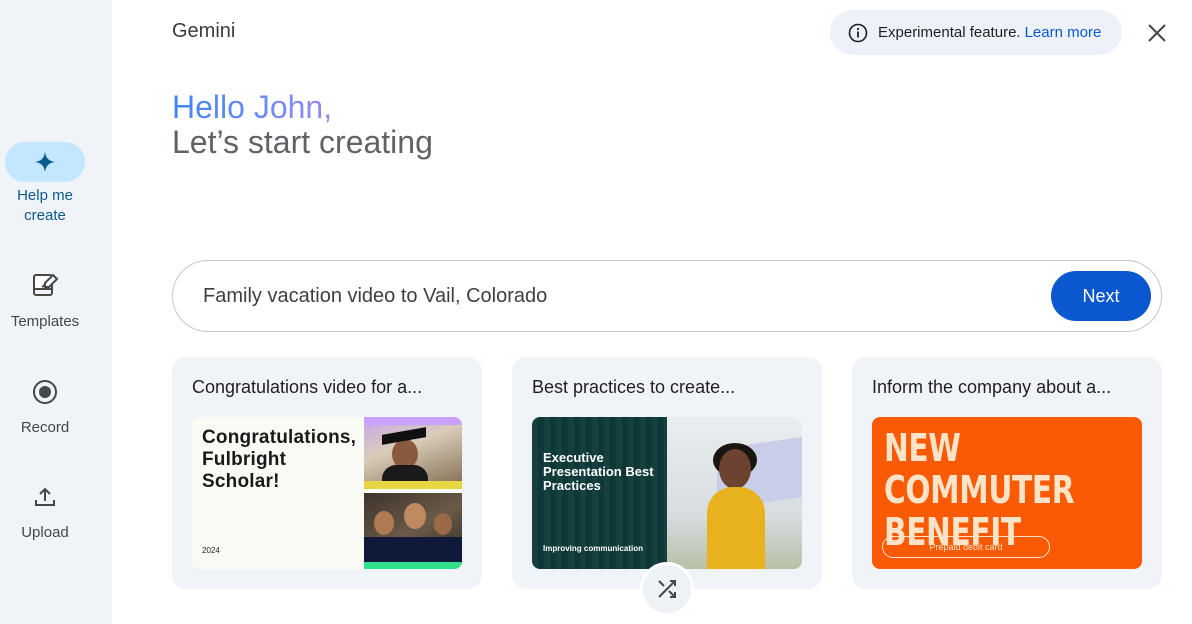 This screenshot has height=624, width=1192. I want to click on prompt-box: Next, so click(667, 296).